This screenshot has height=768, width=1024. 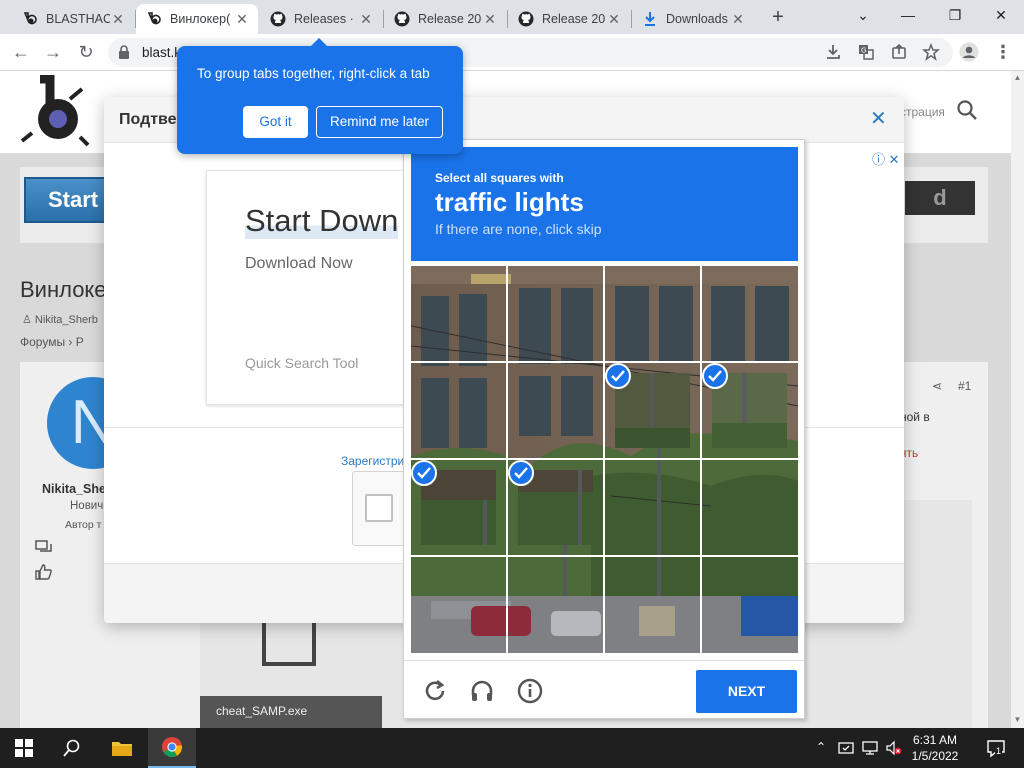 What do you see at coordinates (86, 52) in the screenshot?
I see `reload-icon: ↻` at bounding box center [86, 52].